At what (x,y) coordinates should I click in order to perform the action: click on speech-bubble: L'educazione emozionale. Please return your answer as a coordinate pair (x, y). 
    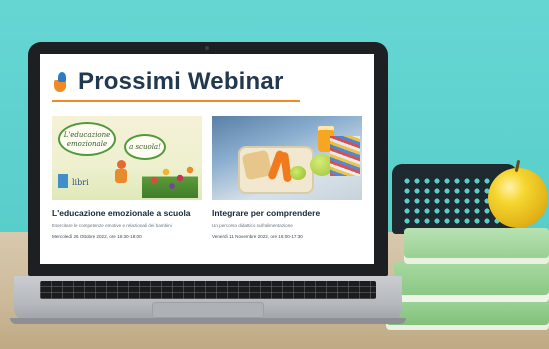
    Looking at the image, I should click on (87, 139).